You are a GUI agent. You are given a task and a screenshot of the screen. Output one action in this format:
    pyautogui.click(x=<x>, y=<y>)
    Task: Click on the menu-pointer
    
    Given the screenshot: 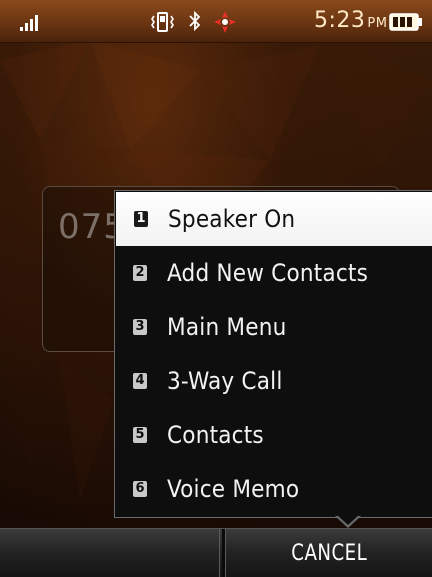 What is the action you would take?
    pyautogui.click(x=348, y=519)
    